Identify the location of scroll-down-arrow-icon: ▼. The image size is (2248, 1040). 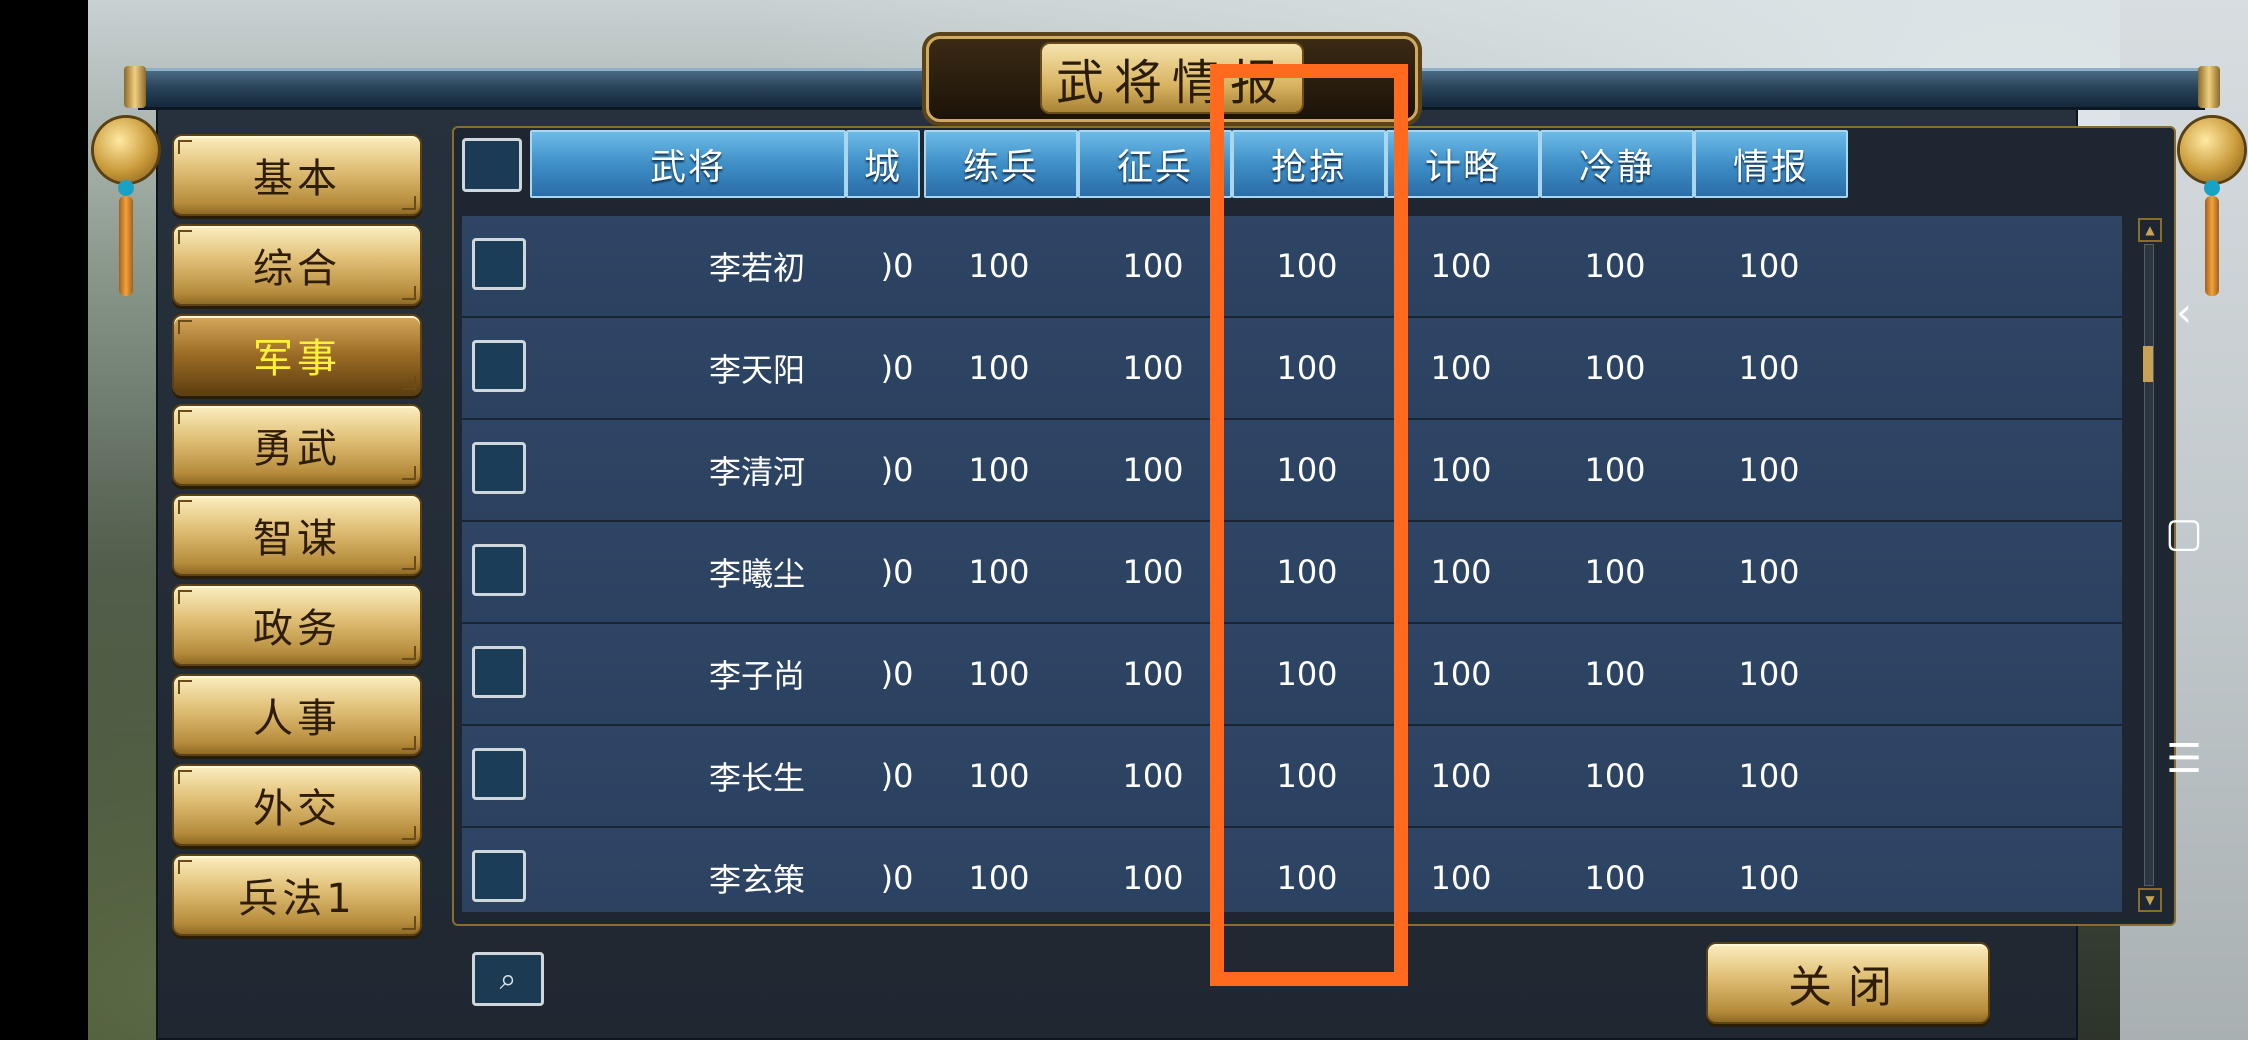
(2150, 900).